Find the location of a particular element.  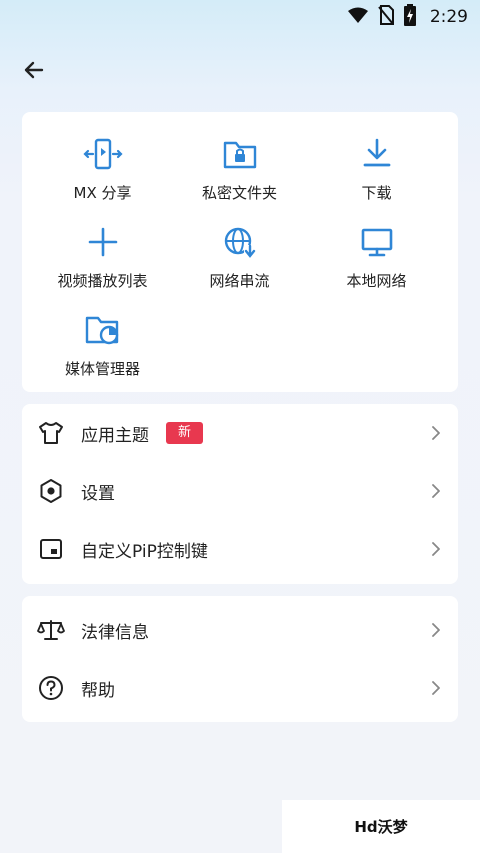

grid-item-label: 本地网络 is located at coordinates (376, 281).